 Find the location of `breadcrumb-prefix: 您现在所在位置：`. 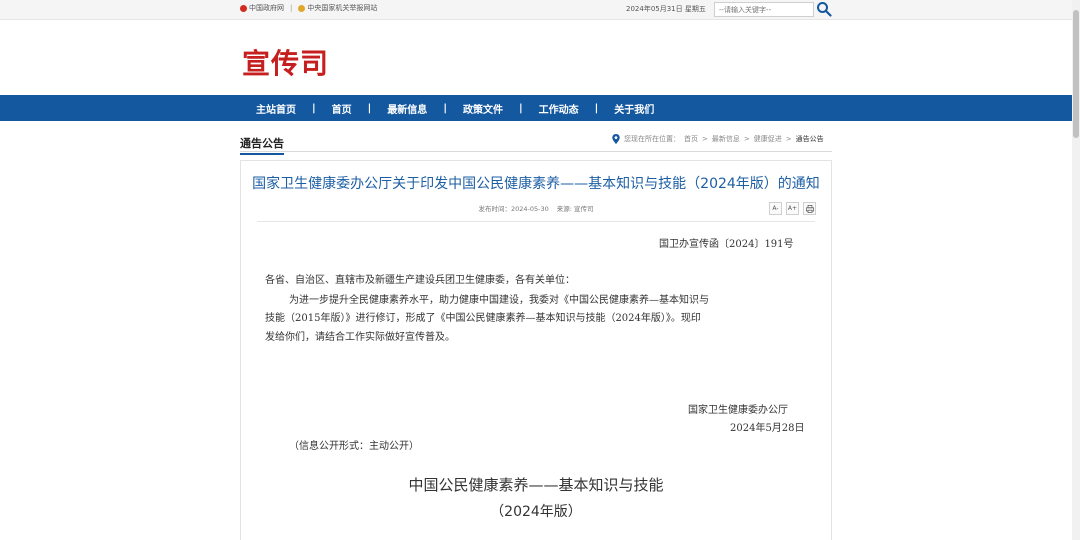

breadcrumb-prefix: 您现在所在位置： is located at coordinates (652, 139).